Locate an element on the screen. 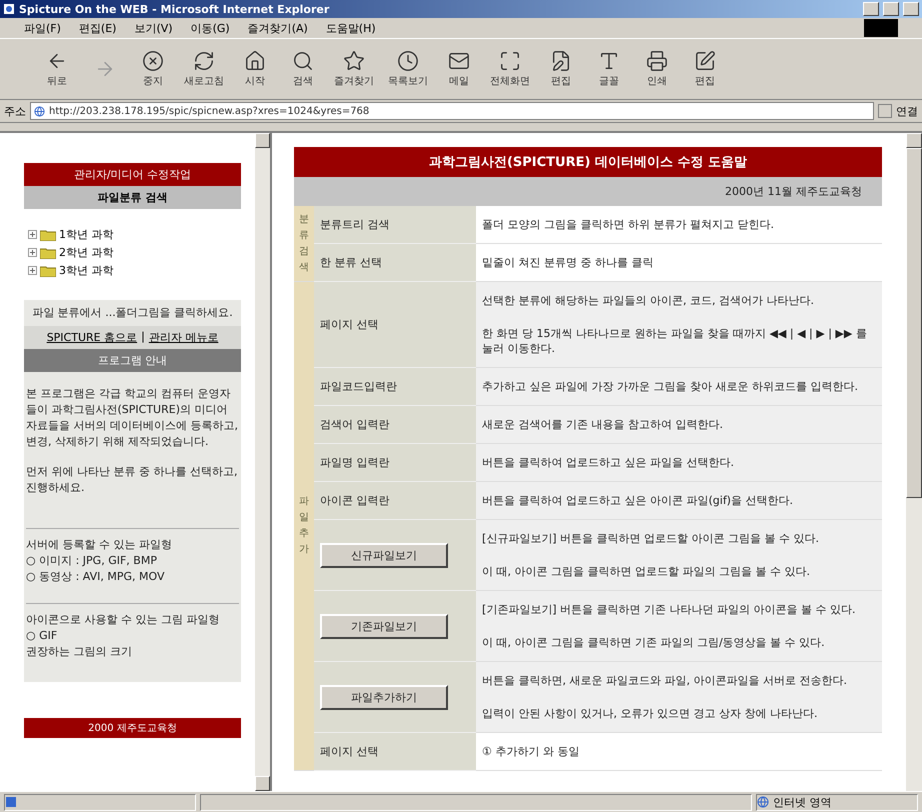 The image size is (922, 812). guide-text: ○ 이미지 : JPG, GIF, BMP is located at coordinates (92, 561).